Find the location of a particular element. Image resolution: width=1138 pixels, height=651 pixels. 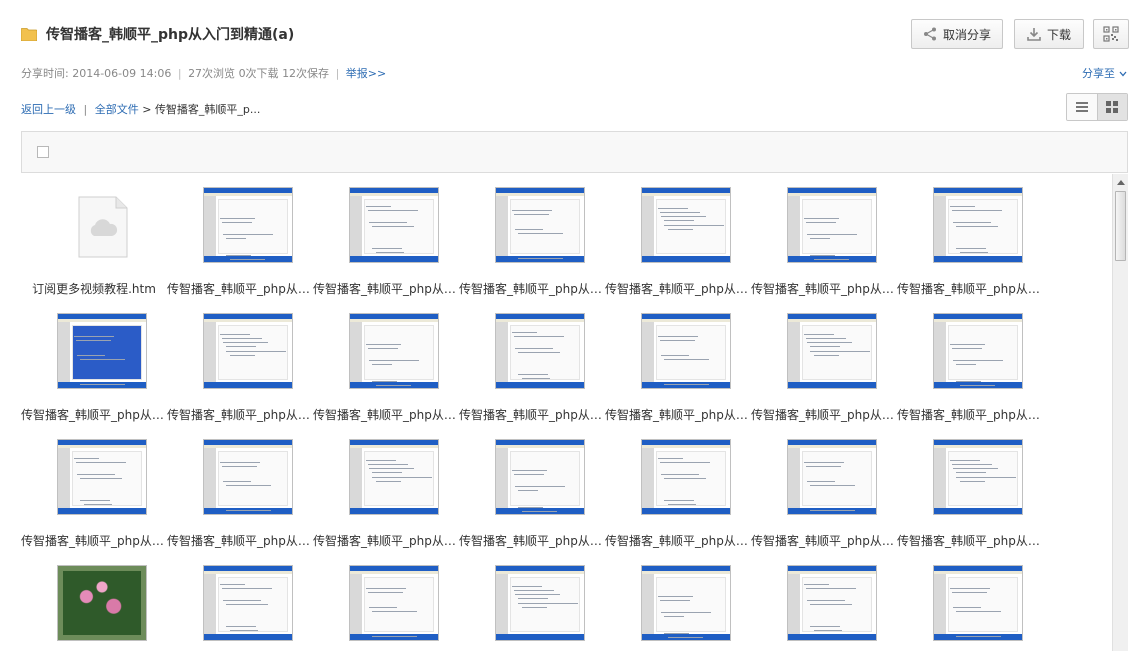

share-to-dropdown: 分享至 is located at coordinates (1104, 73).